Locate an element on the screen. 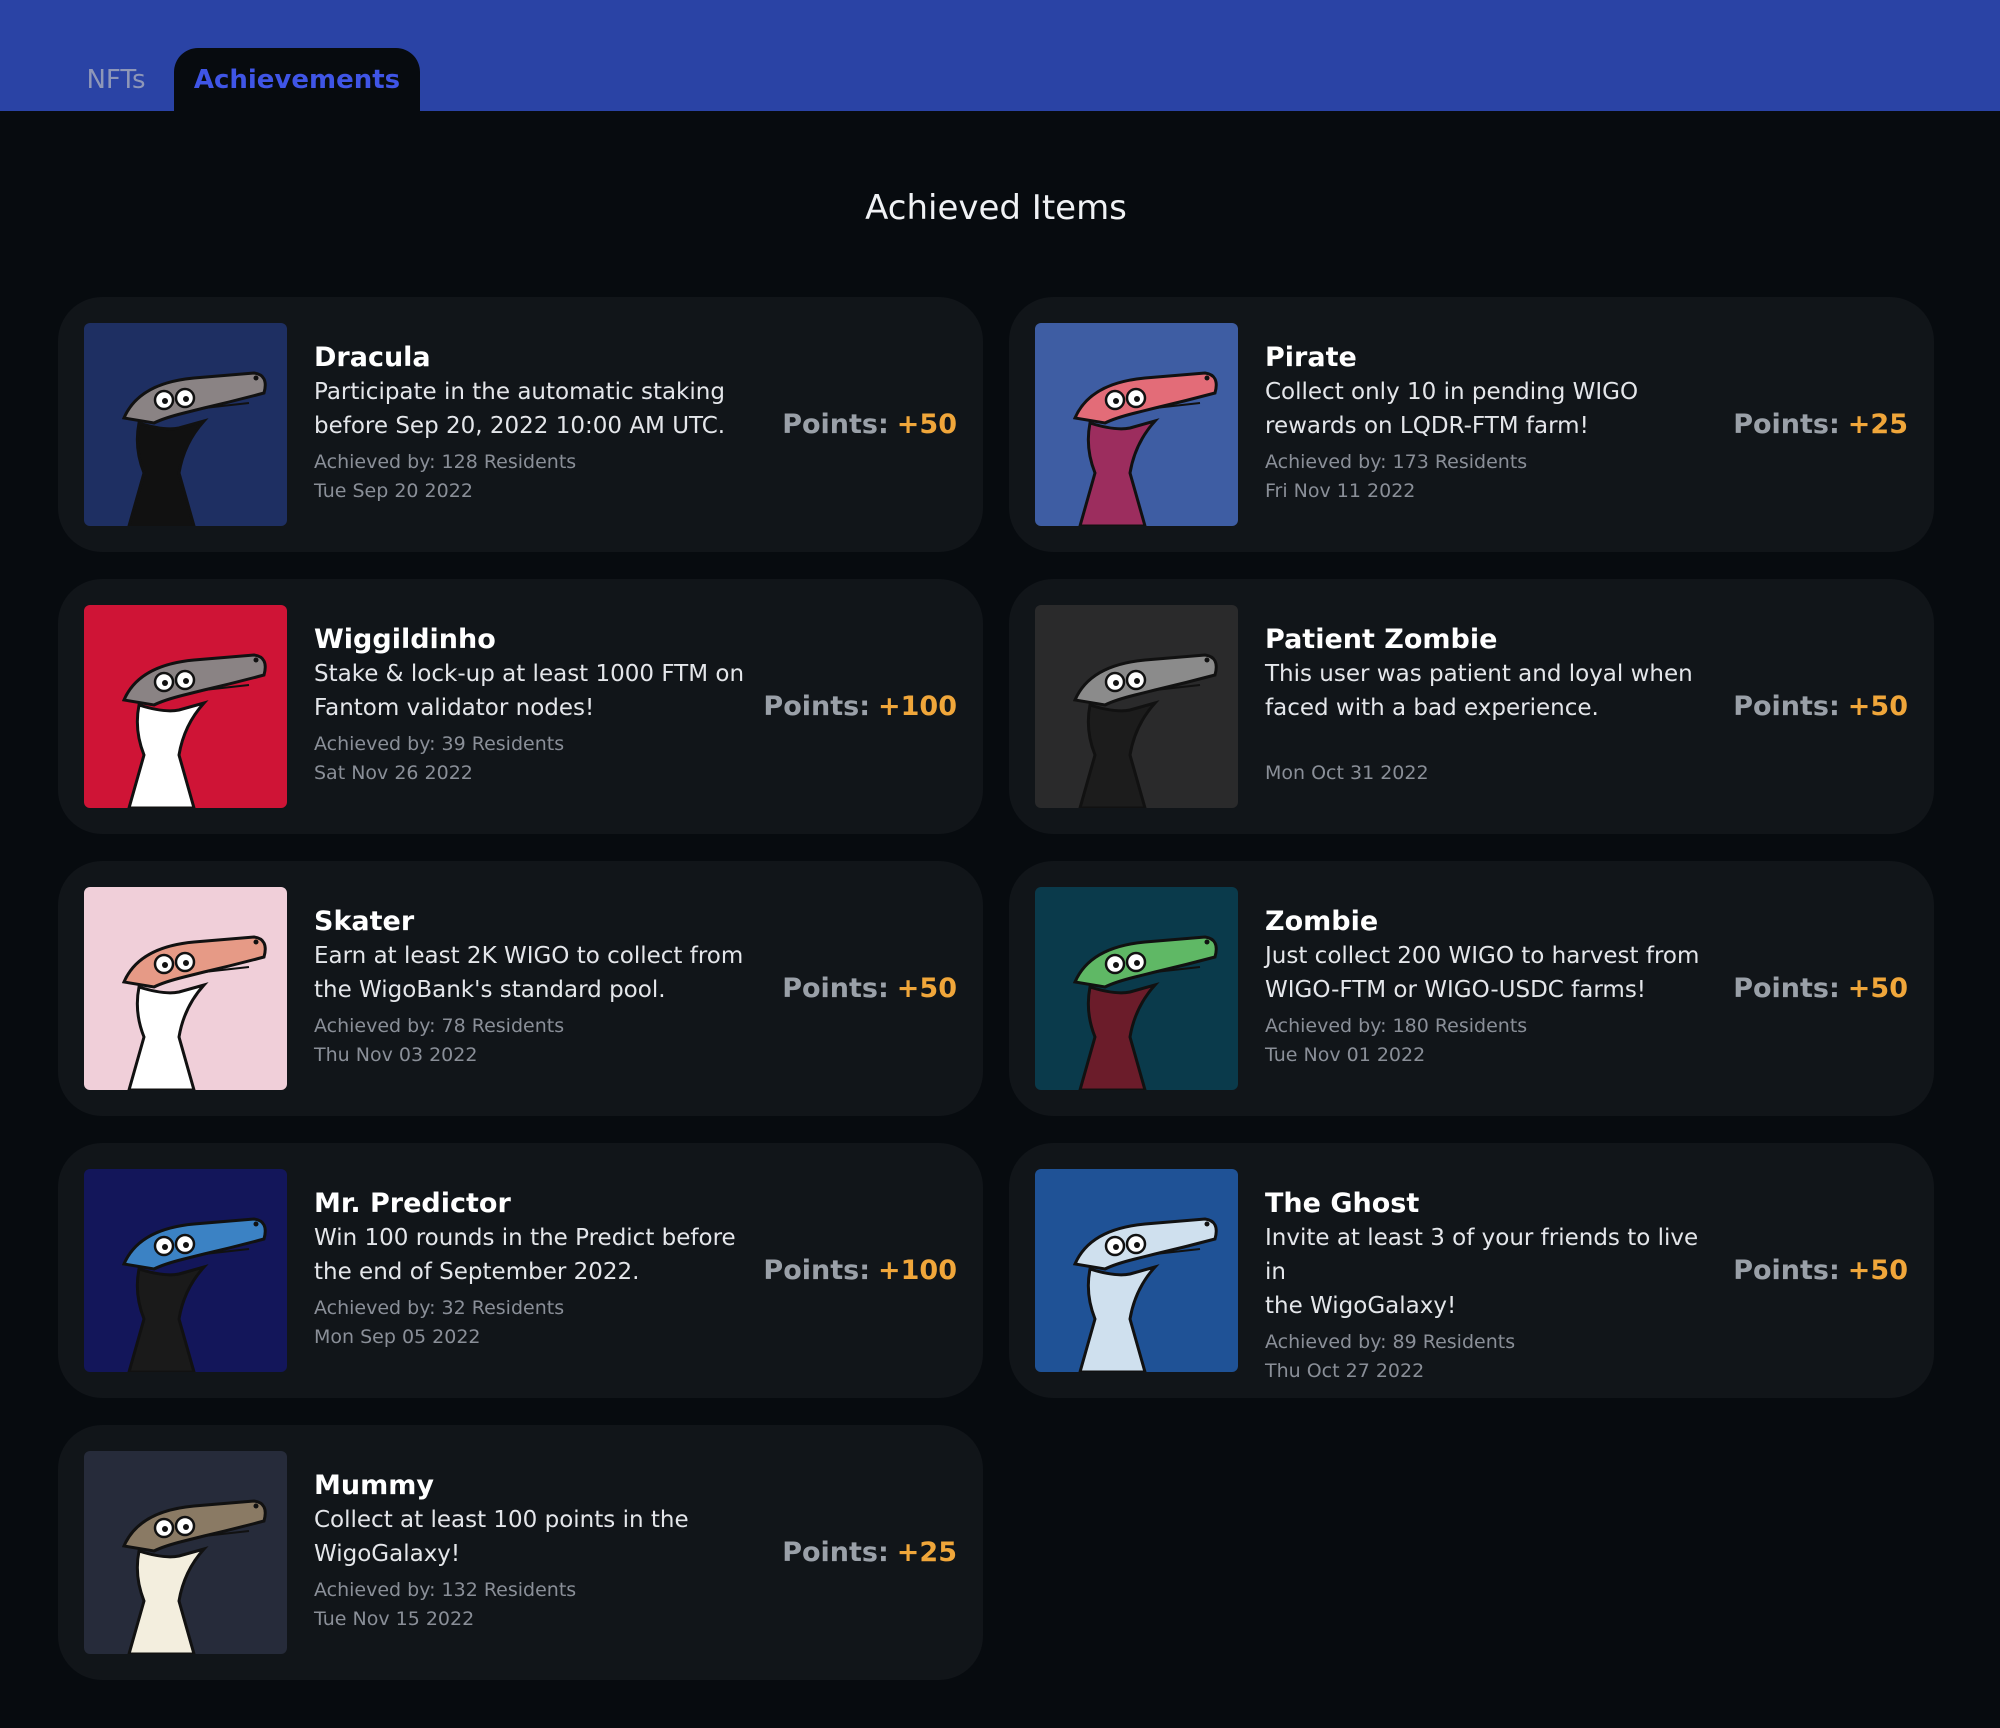  achievement-description-line-1: This user was patient and loyal when is located at coordinates (1479, 674).